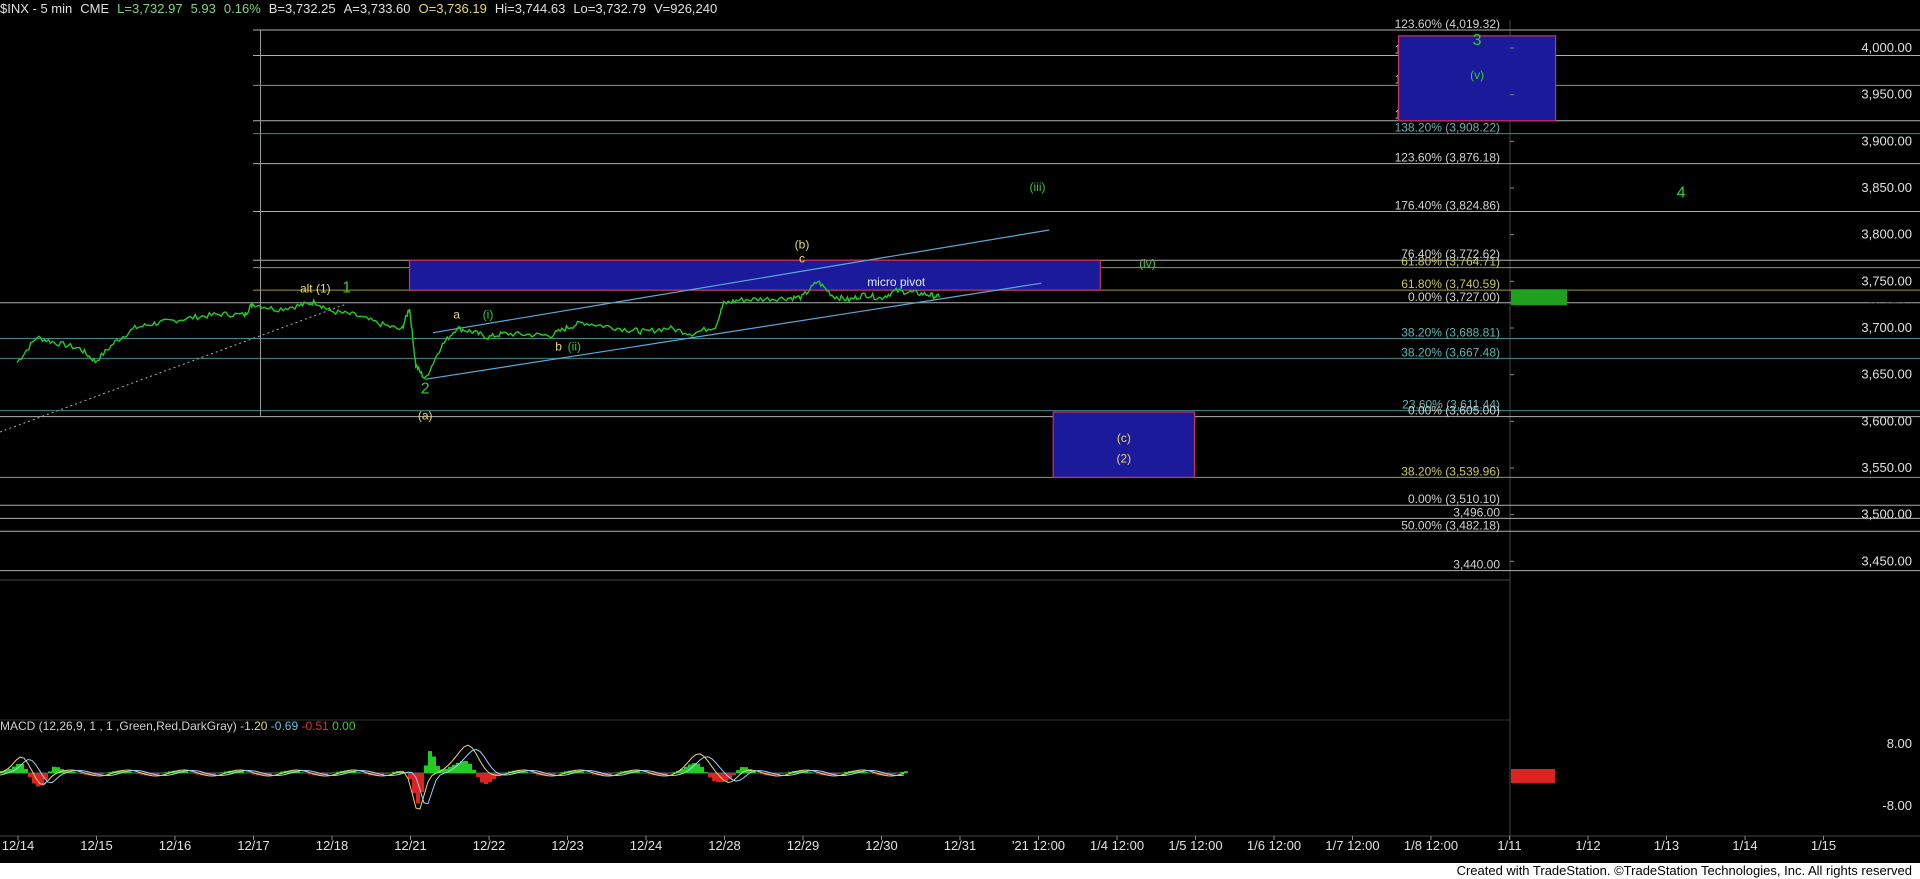 This screenshot has width=1920, height=879. I want to click on wave-label: 3, so click(1477, 40).